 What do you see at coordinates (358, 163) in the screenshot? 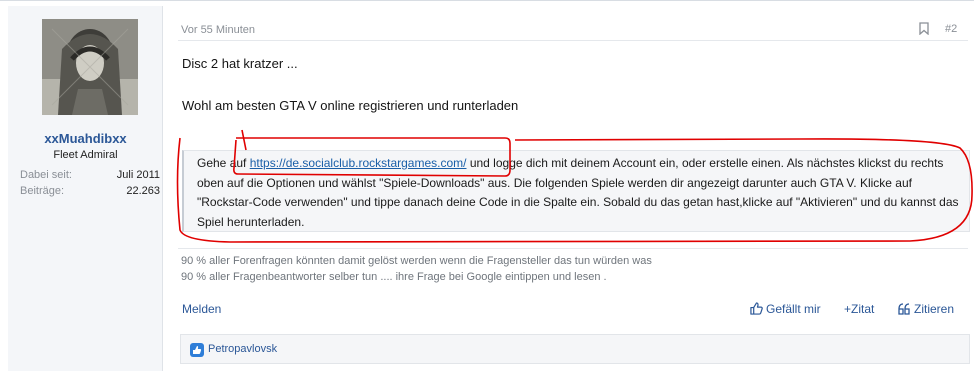
I see `socialclub-link: https://de.socialclub.rockstargames.com/` at bounding box center [358, 163].